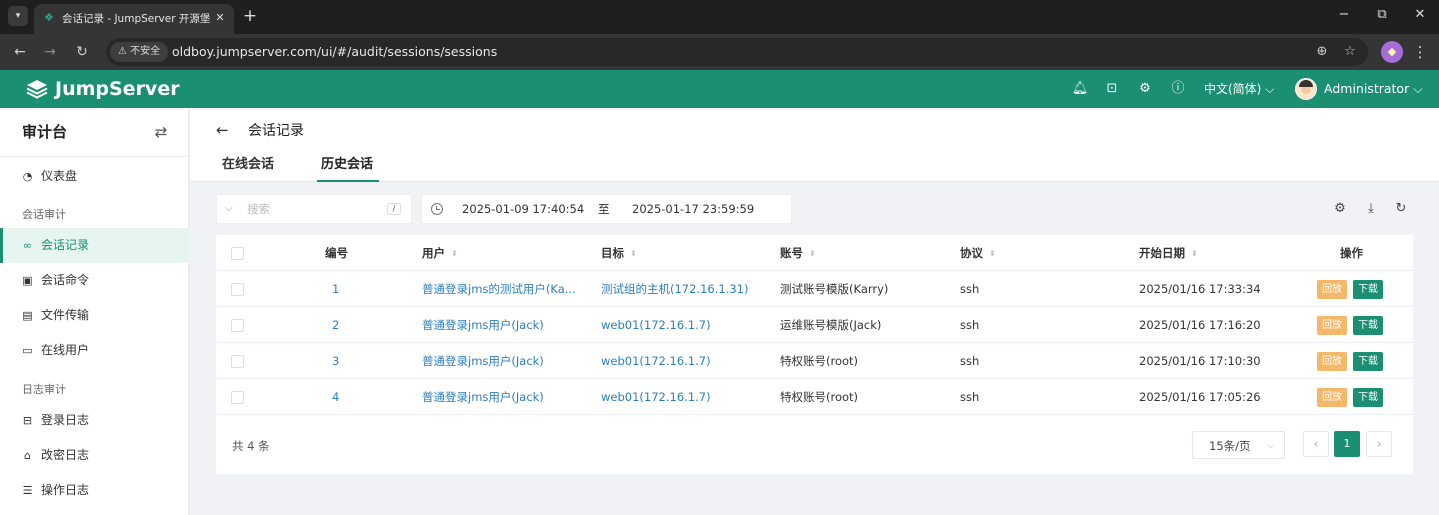 The width and height of the screenshot is (1439, 515). What do you see at coordinates (335, 361) in the screenshot?
I see `row-id: 3` at bounding box center [335, 361].